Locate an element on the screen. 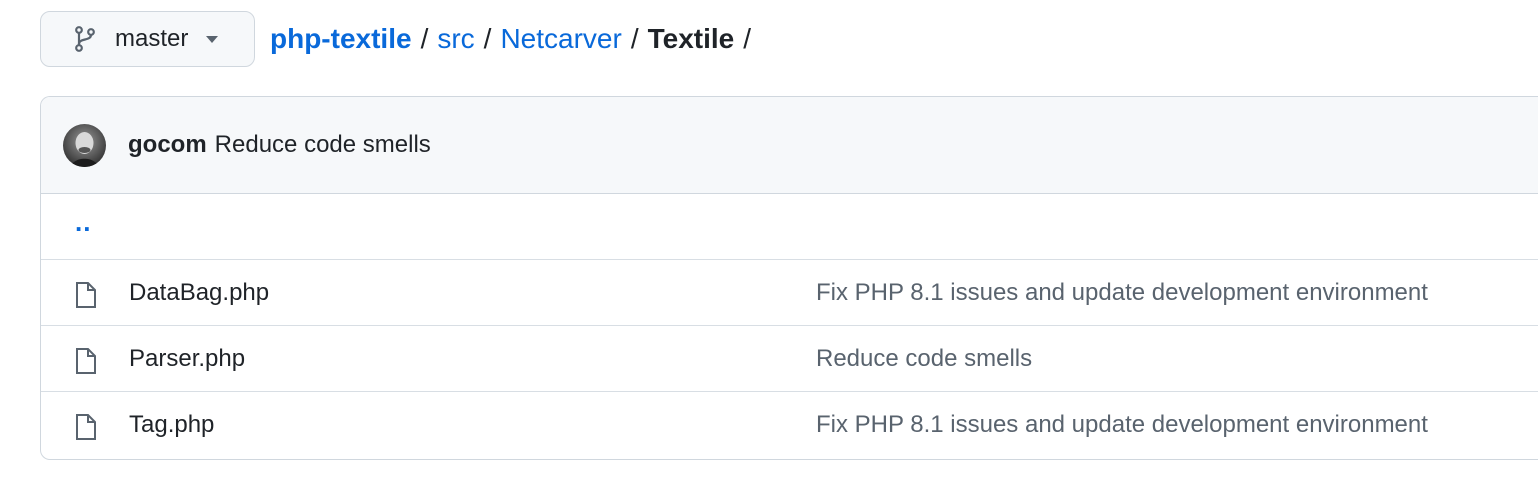  breadcrumb-repo-link: php-textile is located at coordinates (341, 39).